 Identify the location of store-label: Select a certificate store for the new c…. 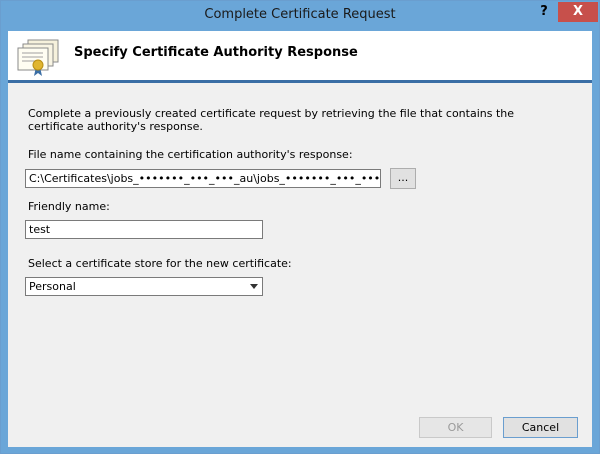
(160, 263).